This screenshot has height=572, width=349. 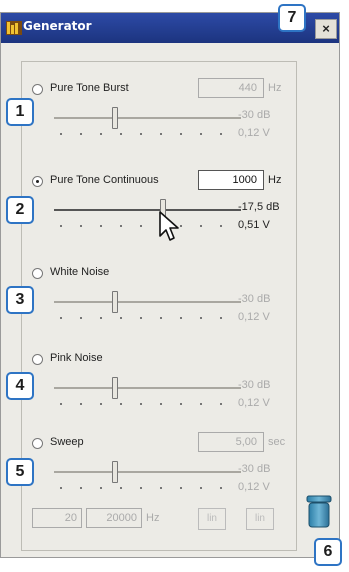 What do you see at coordinates (37, 443) in the screenshot?
I see `radio-sweep` at bounding box center [37, 443].